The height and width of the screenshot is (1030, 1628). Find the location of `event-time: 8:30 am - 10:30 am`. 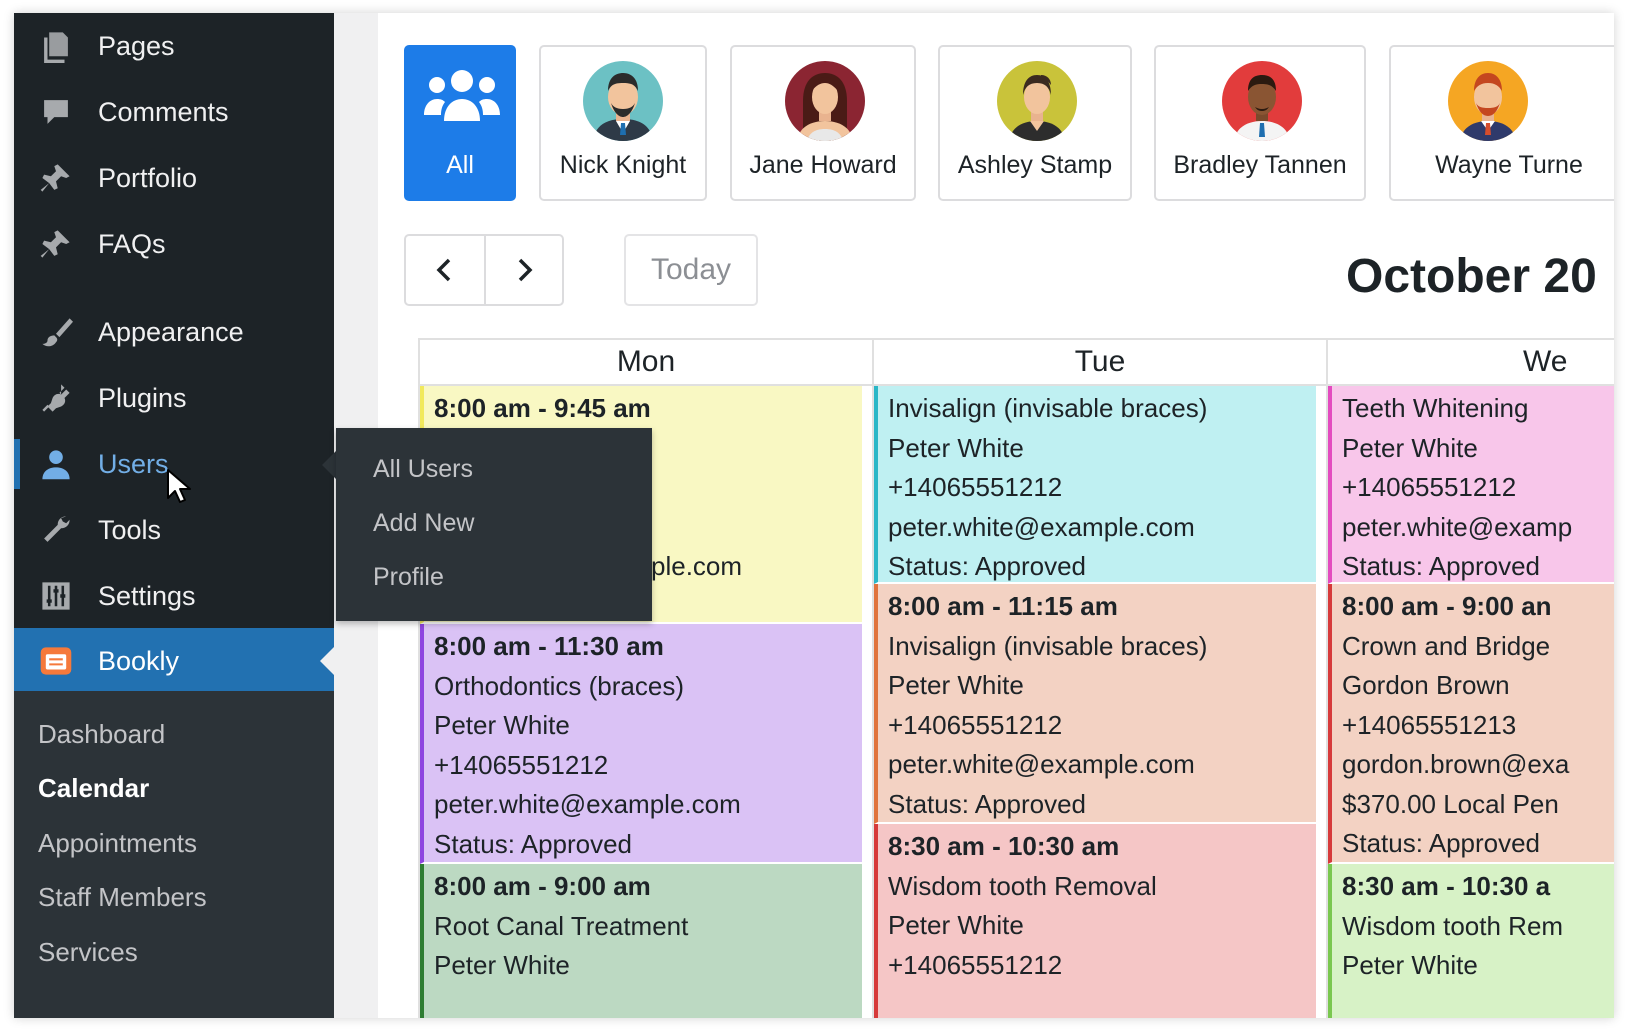

event-time: 8:30 am - 10:30 am is located at coordinates (1004, 846).